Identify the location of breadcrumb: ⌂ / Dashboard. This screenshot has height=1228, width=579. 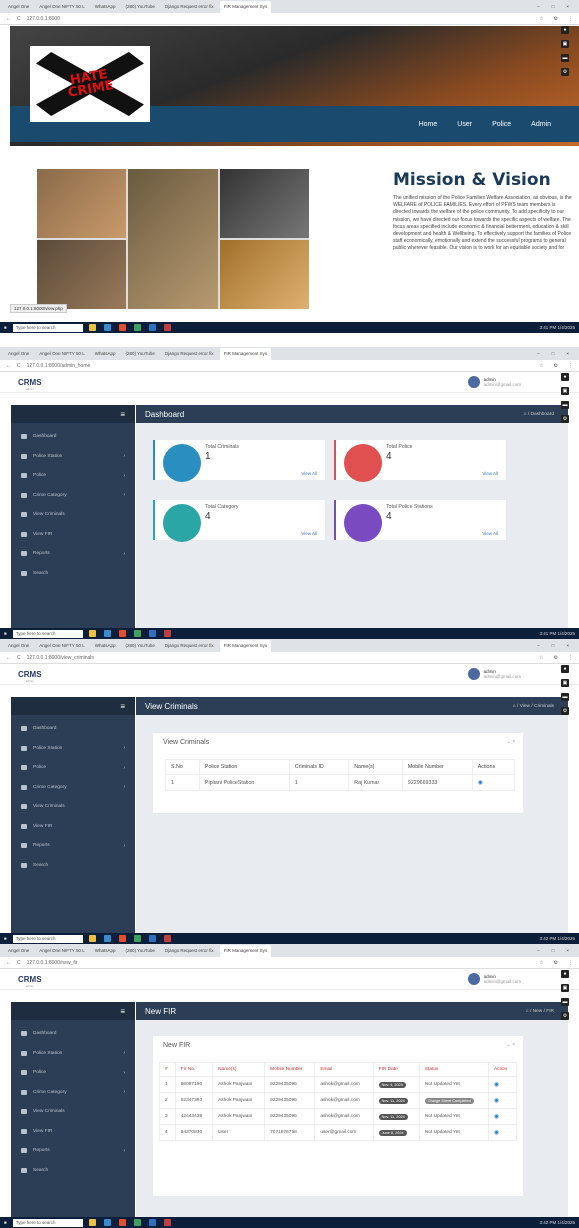
(539, 414).